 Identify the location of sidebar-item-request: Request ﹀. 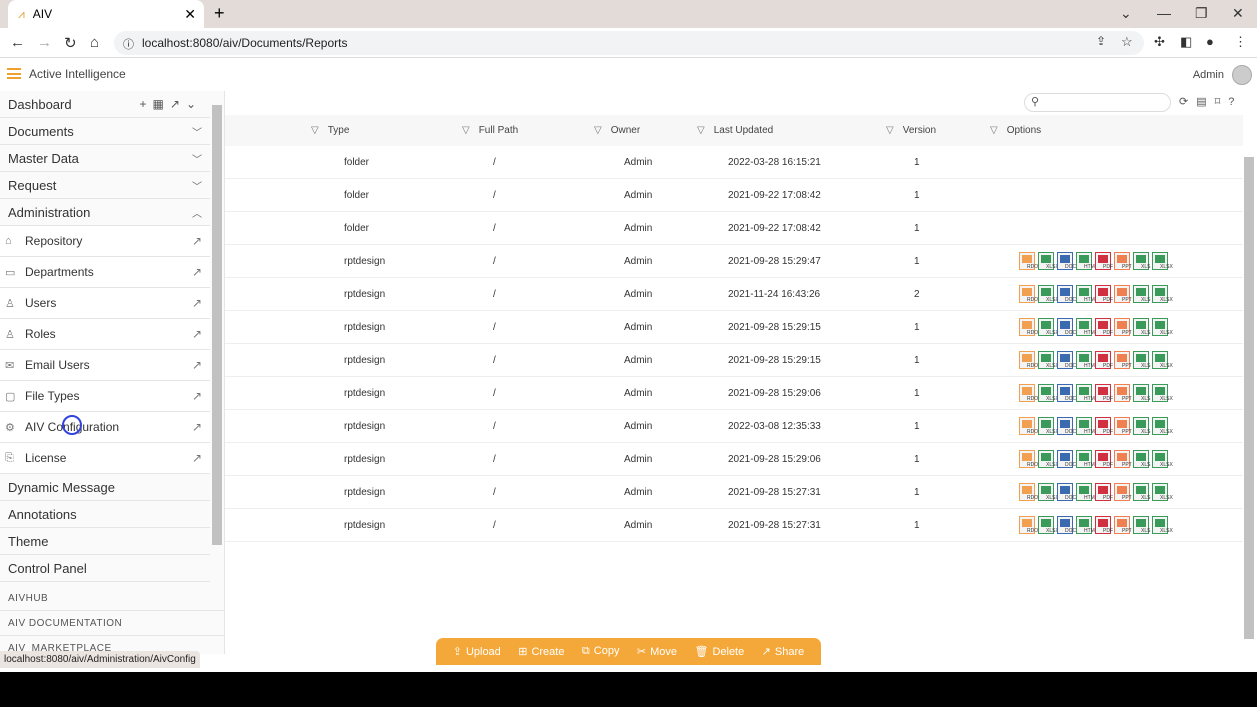
(105, 185).